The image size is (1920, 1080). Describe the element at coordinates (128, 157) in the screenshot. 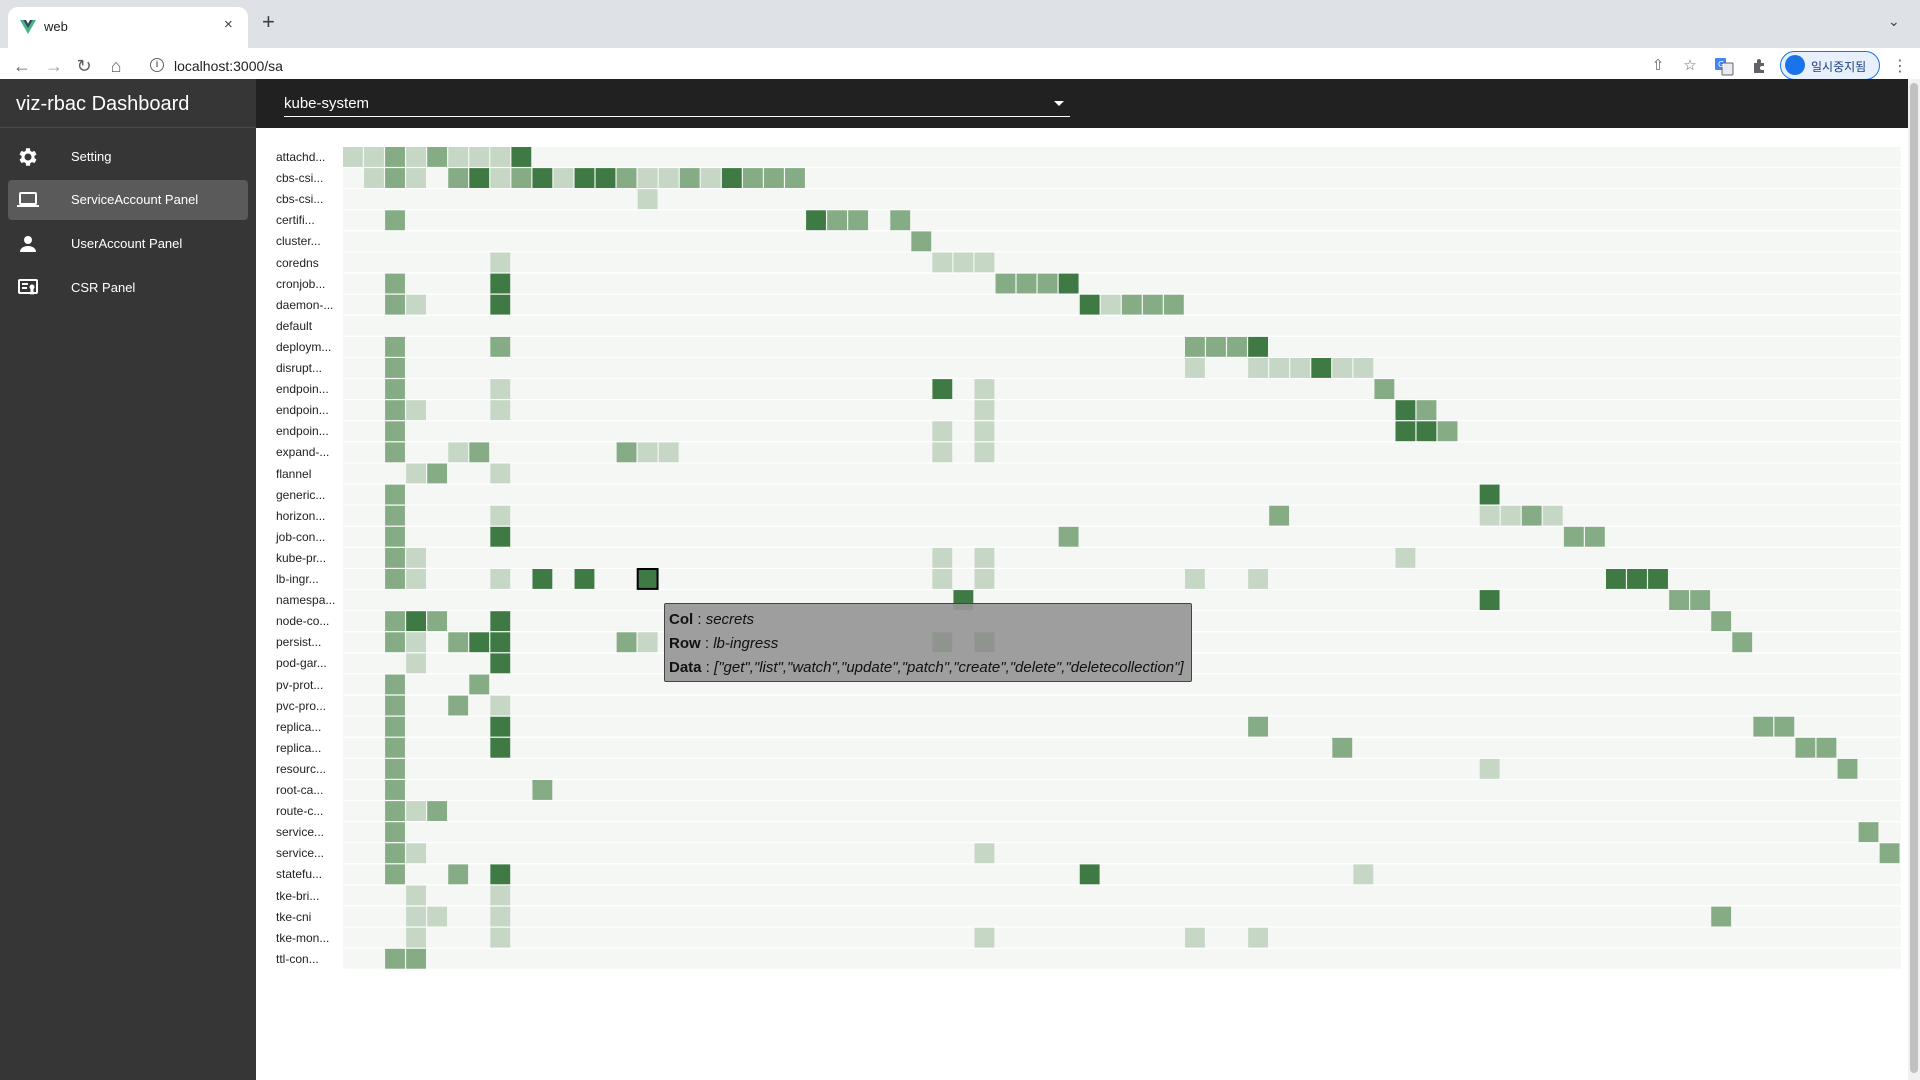

I see `sidebar-item-setting: Setting` at that location.